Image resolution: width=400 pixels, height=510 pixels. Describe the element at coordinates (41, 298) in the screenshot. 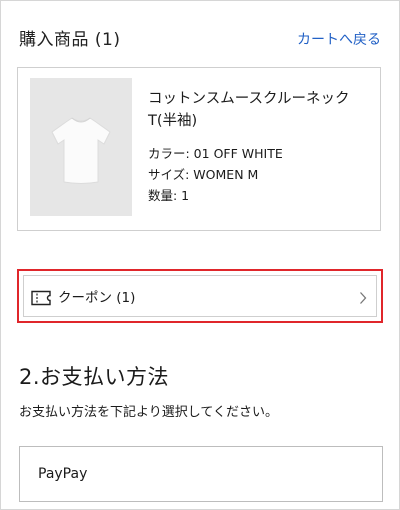

I see `ticket-icon` at that location.